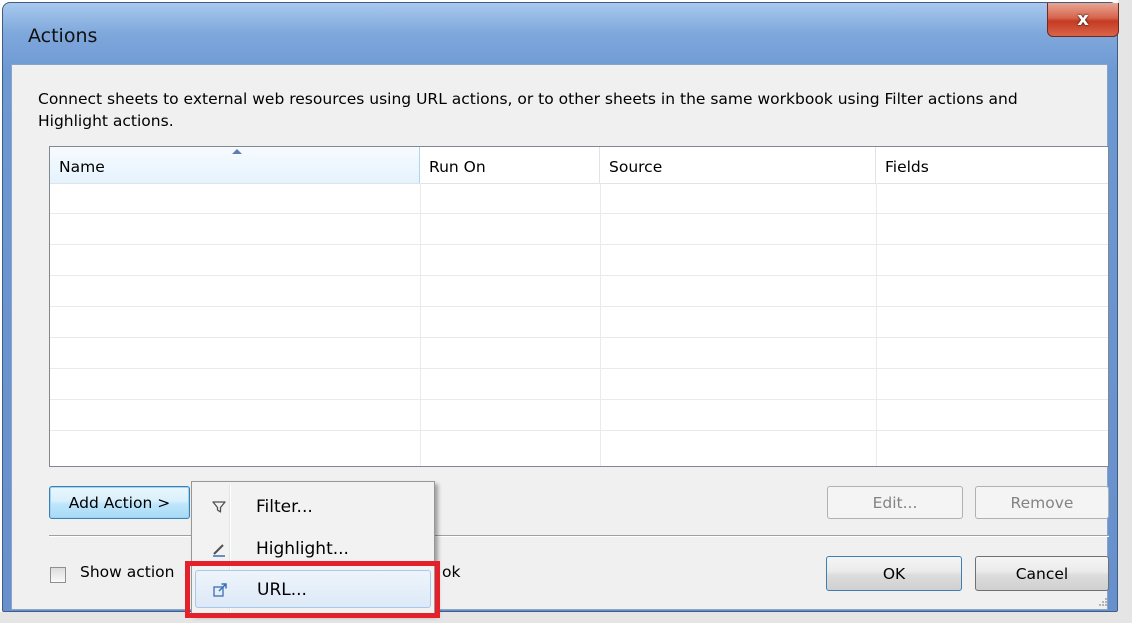  What do you see at coordinates (636, 167) in the screenshot?
I see `column-header-label: Source` at bounding box center [636, 167].